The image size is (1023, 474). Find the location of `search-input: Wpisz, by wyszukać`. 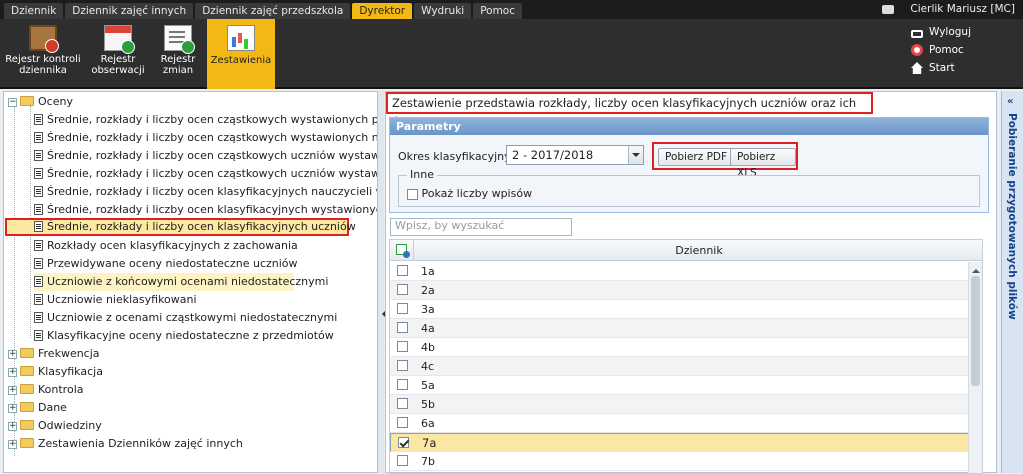

search-input: Wpisz, by wyszukać is located at coordinates (481, 227).